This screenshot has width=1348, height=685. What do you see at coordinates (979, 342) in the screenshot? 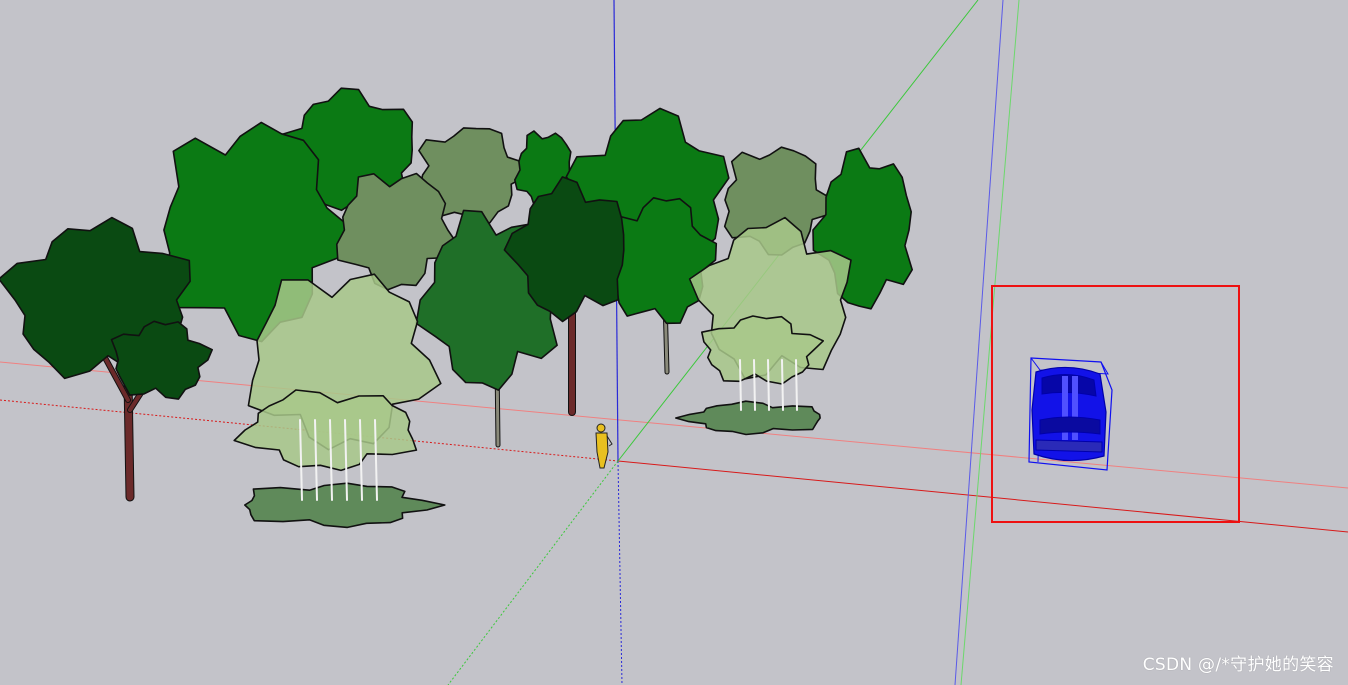
I see `blue-vertical-guide` at bounding box center [979, 342].